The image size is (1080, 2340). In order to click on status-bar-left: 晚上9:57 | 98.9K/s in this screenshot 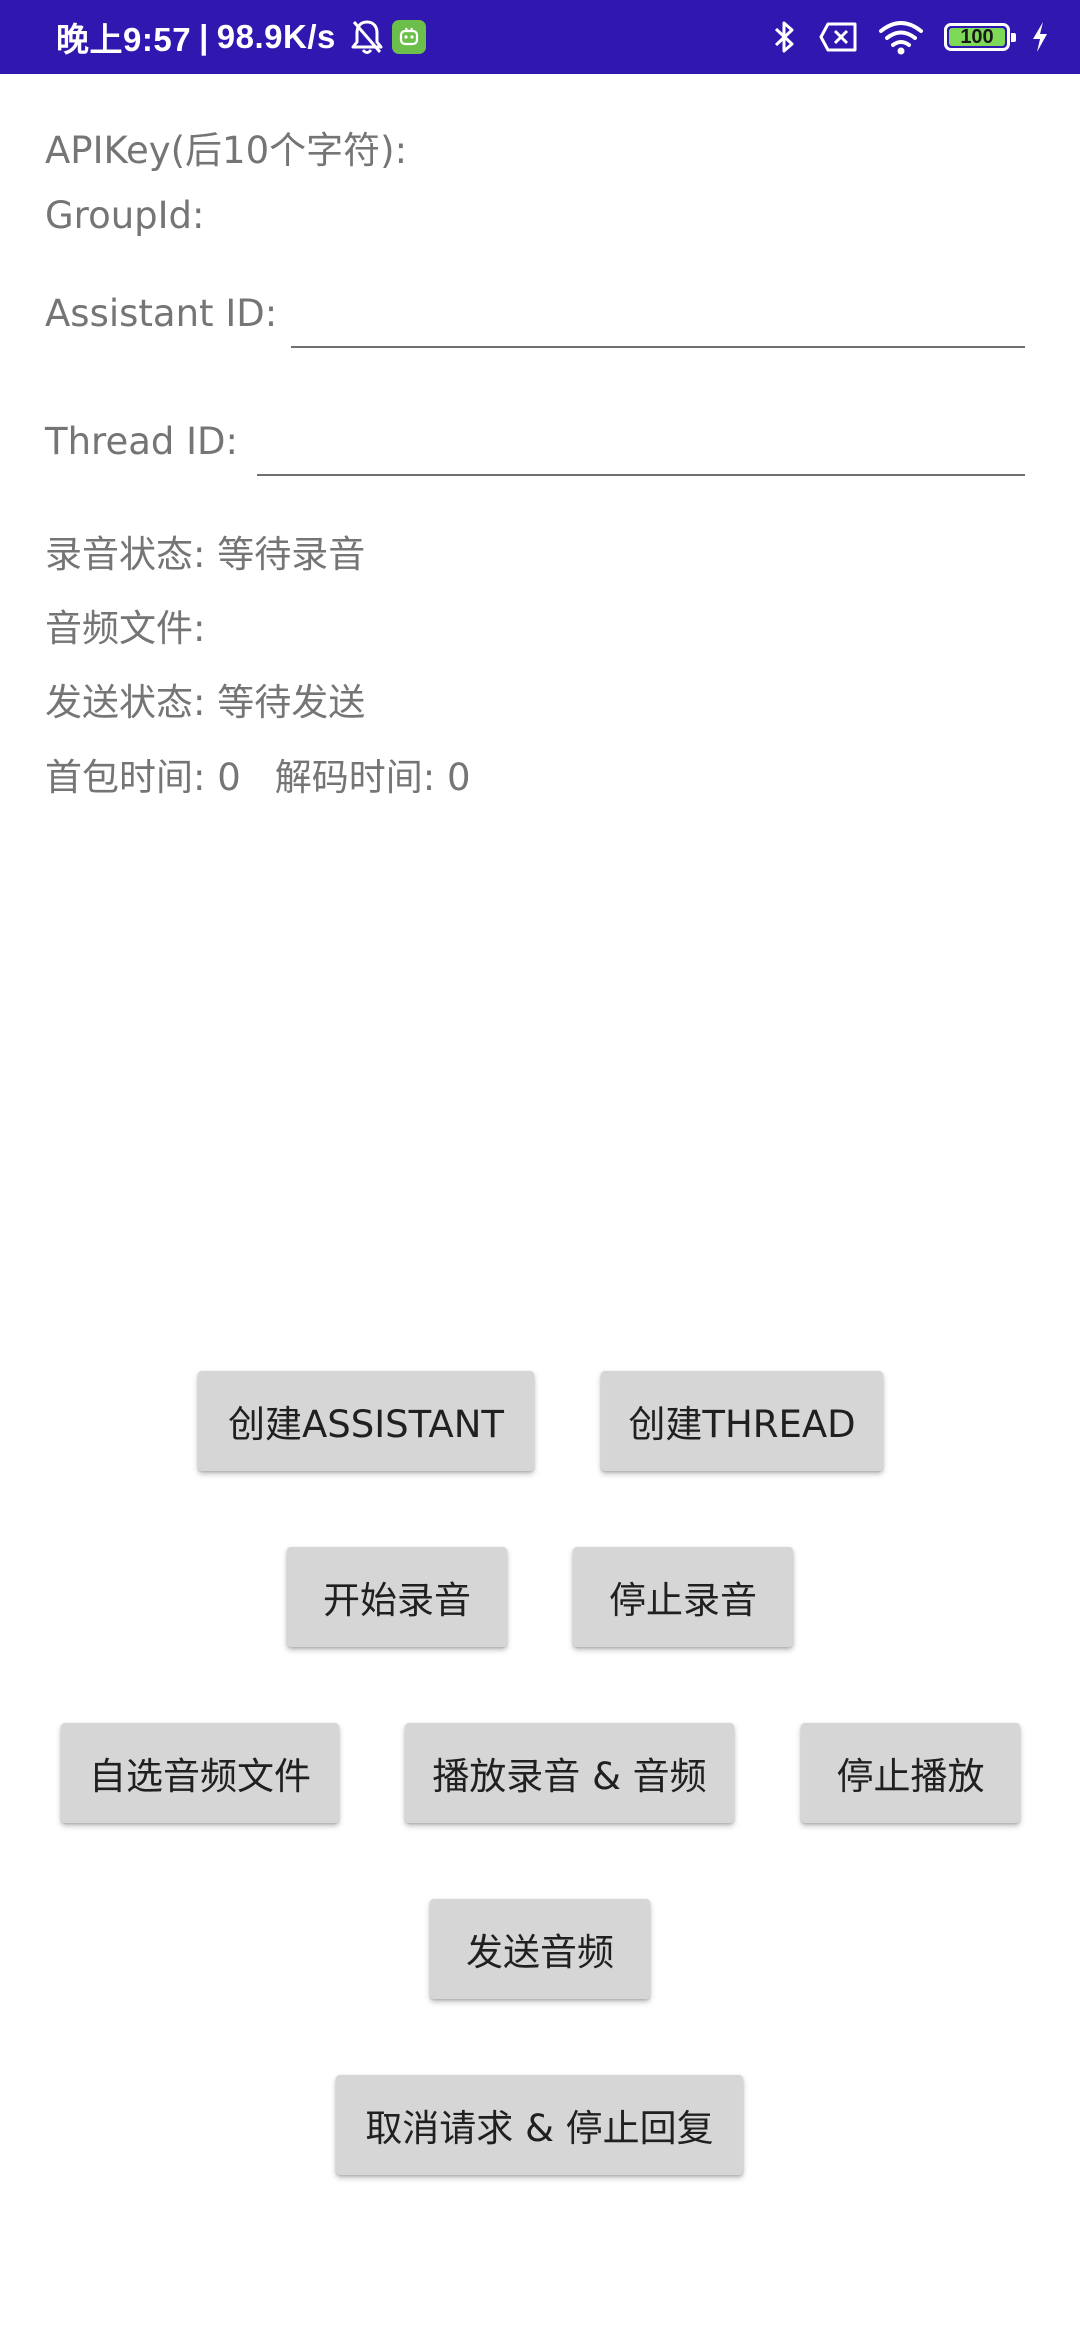, I will do `click(241, 37)`.